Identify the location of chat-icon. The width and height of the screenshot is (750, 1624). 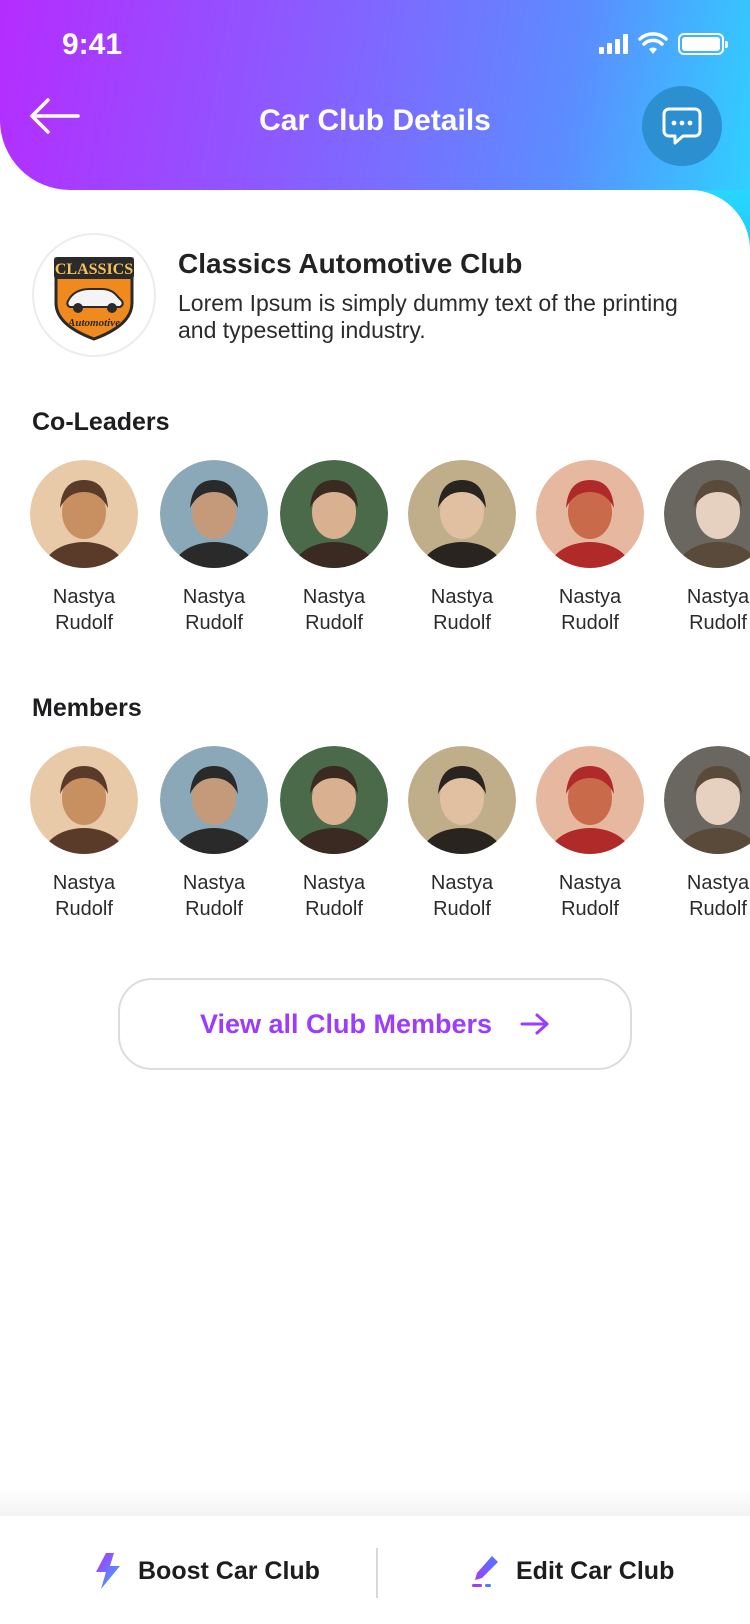
(682, 126).